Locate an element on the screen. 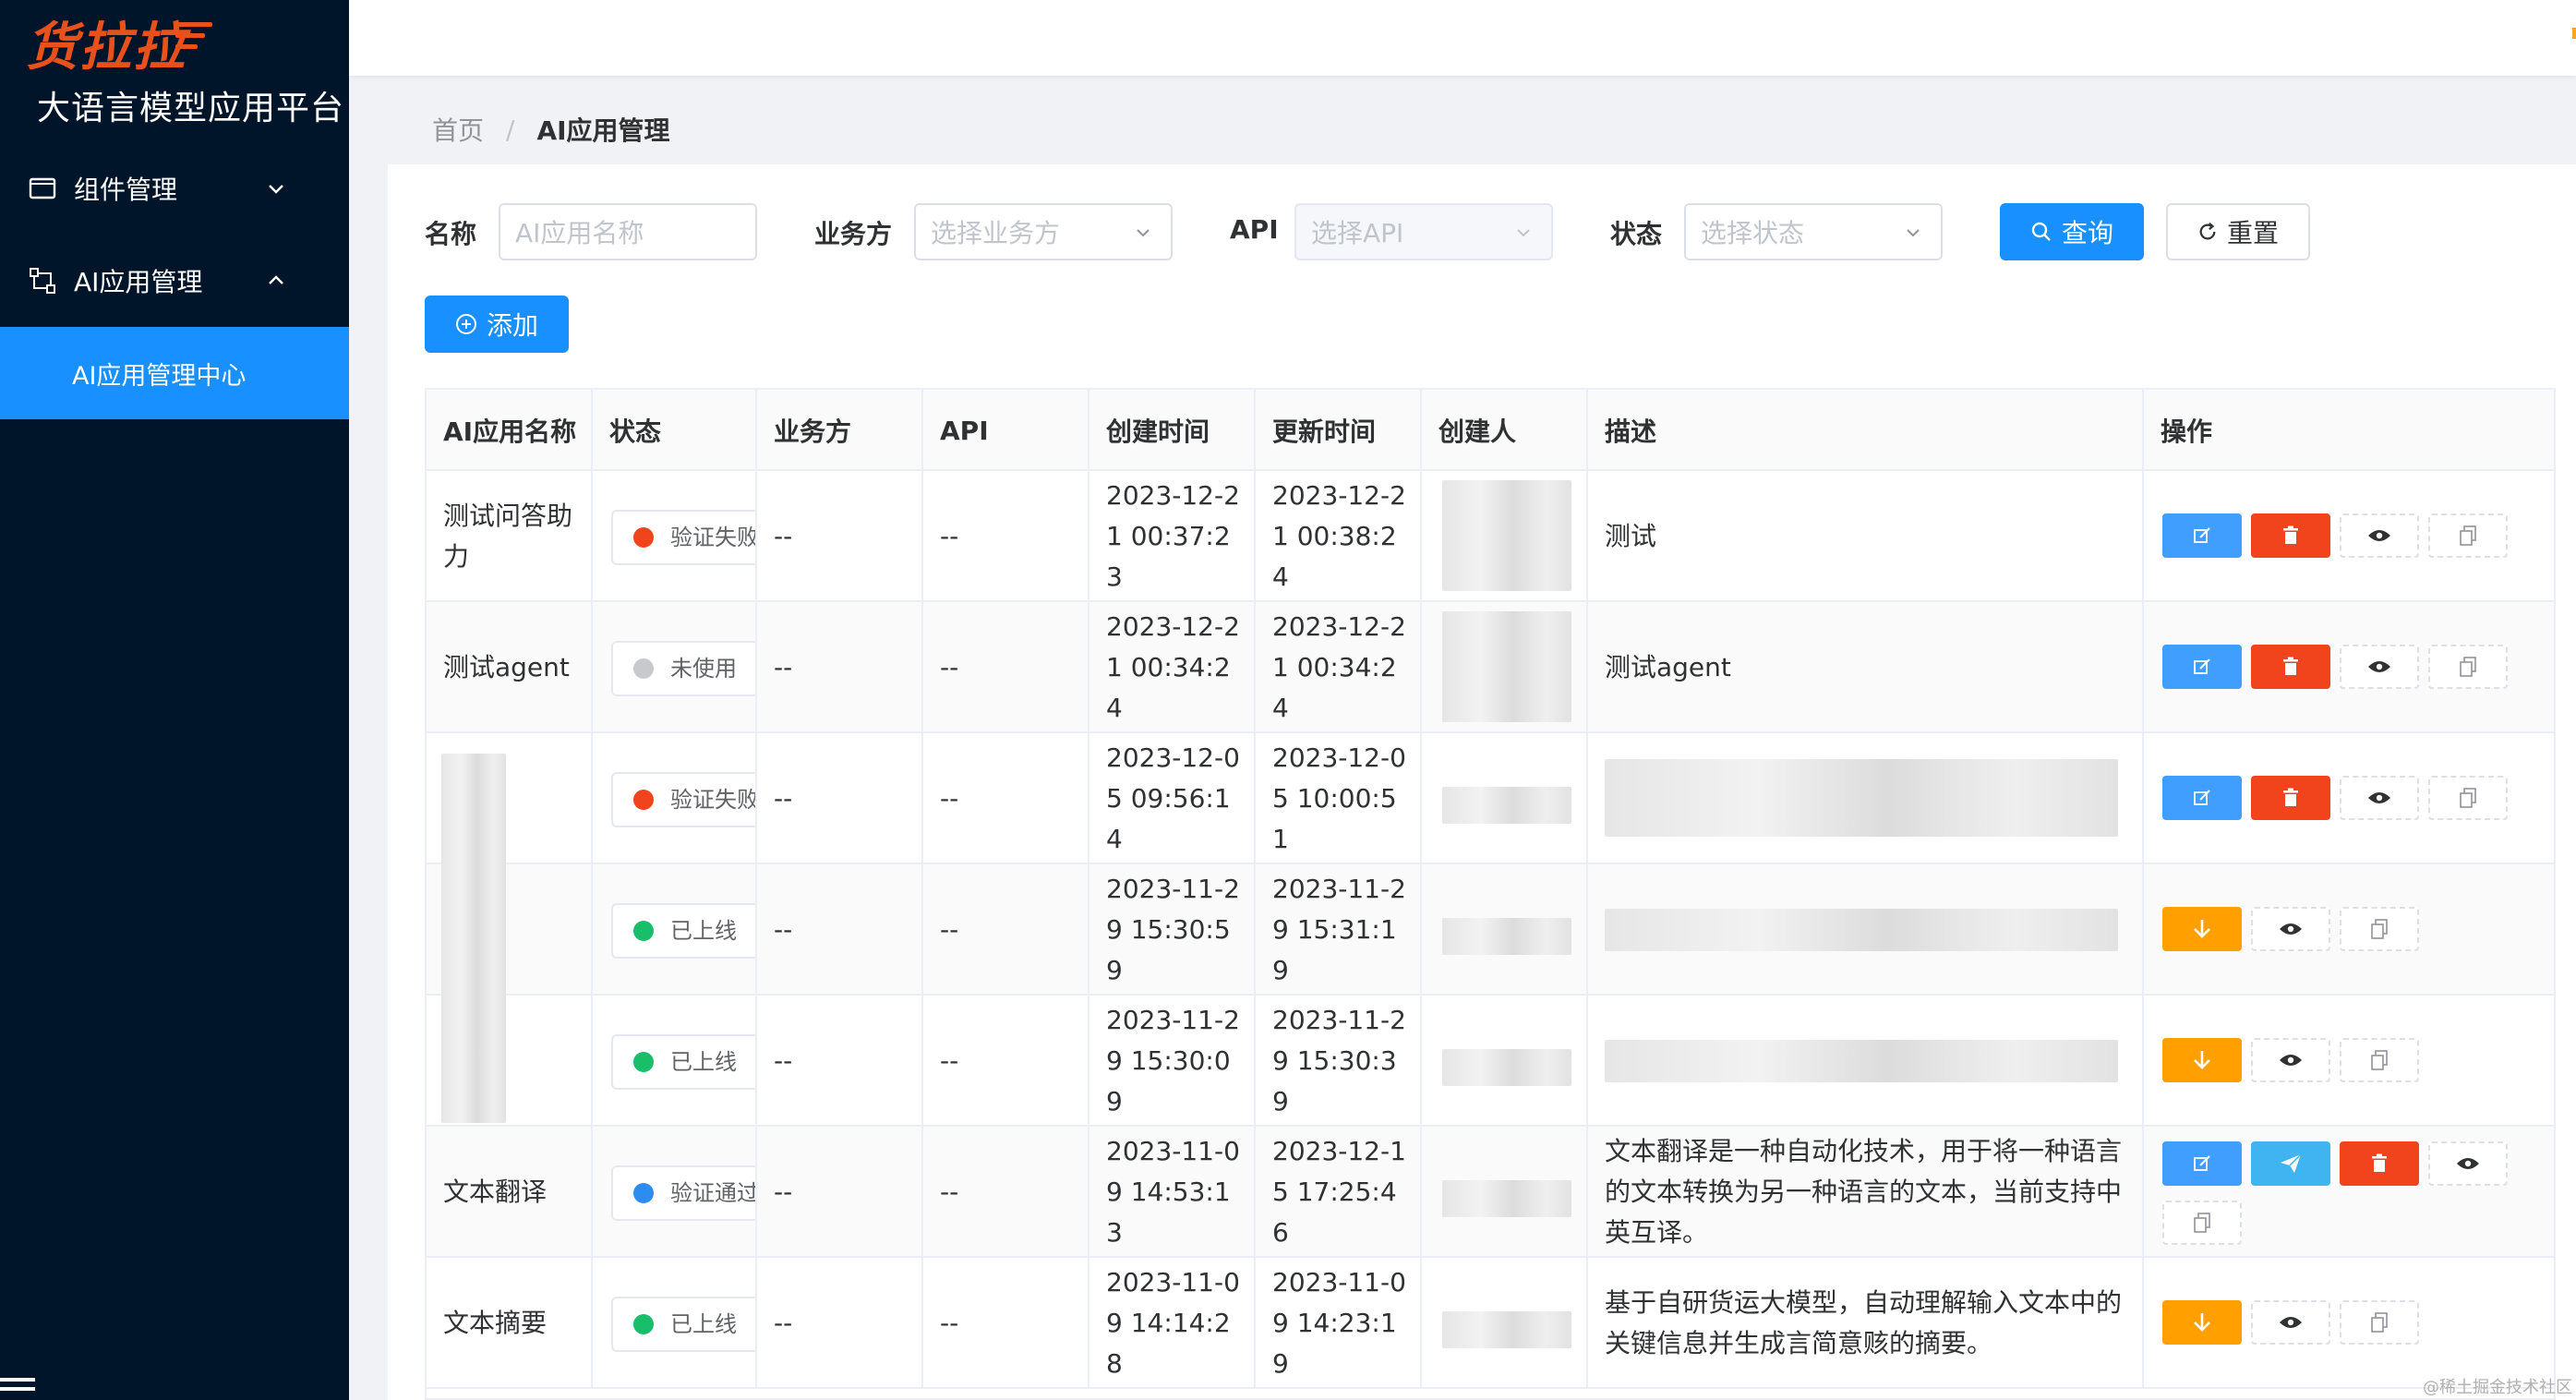 This screenshot has height=1400, width=2576. cell-status: 未使用 is located at coordinates (675, 668).